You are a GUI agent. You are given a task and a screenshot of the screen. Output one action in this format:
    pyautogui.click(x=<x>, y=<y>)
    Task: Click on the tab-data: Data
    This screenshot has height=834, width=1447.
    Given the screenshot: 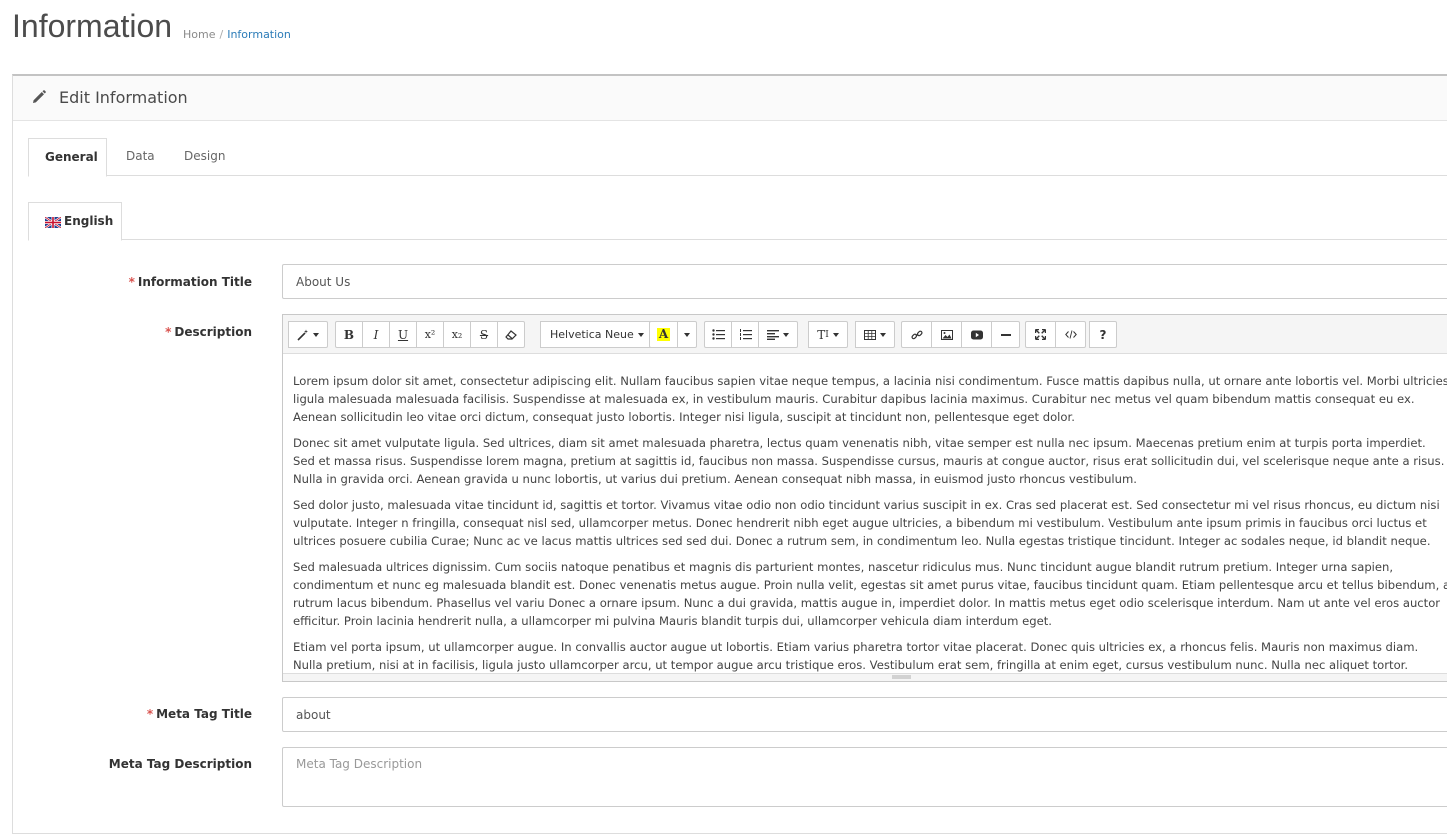 What is the action you would take?
    pyautogui.click(x=140, y=157)
    